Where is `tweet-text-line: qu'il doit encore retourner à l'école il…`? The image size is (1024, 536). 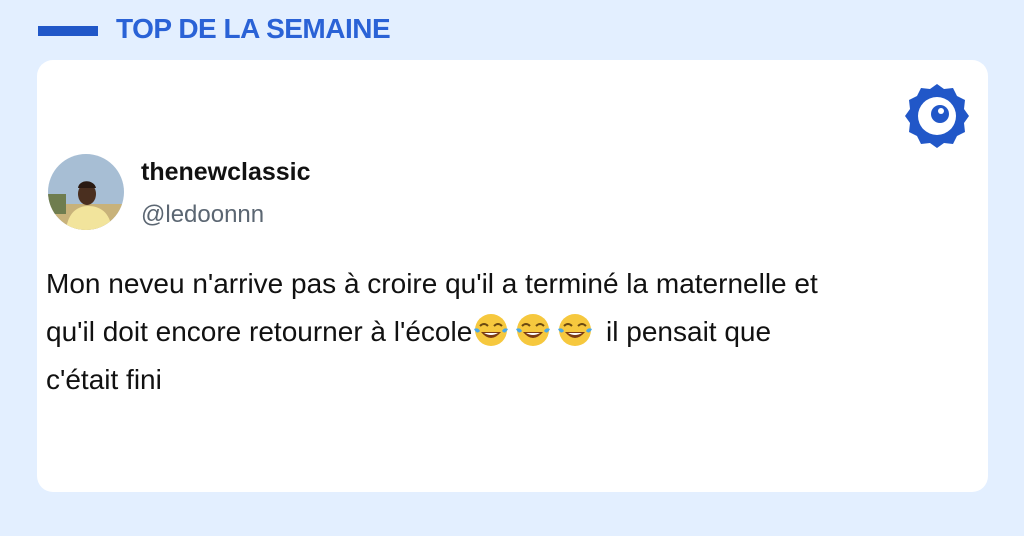 tweet-text-line: qu'il doit encore retourner à l'école il… is located at coordinates (511, 332).